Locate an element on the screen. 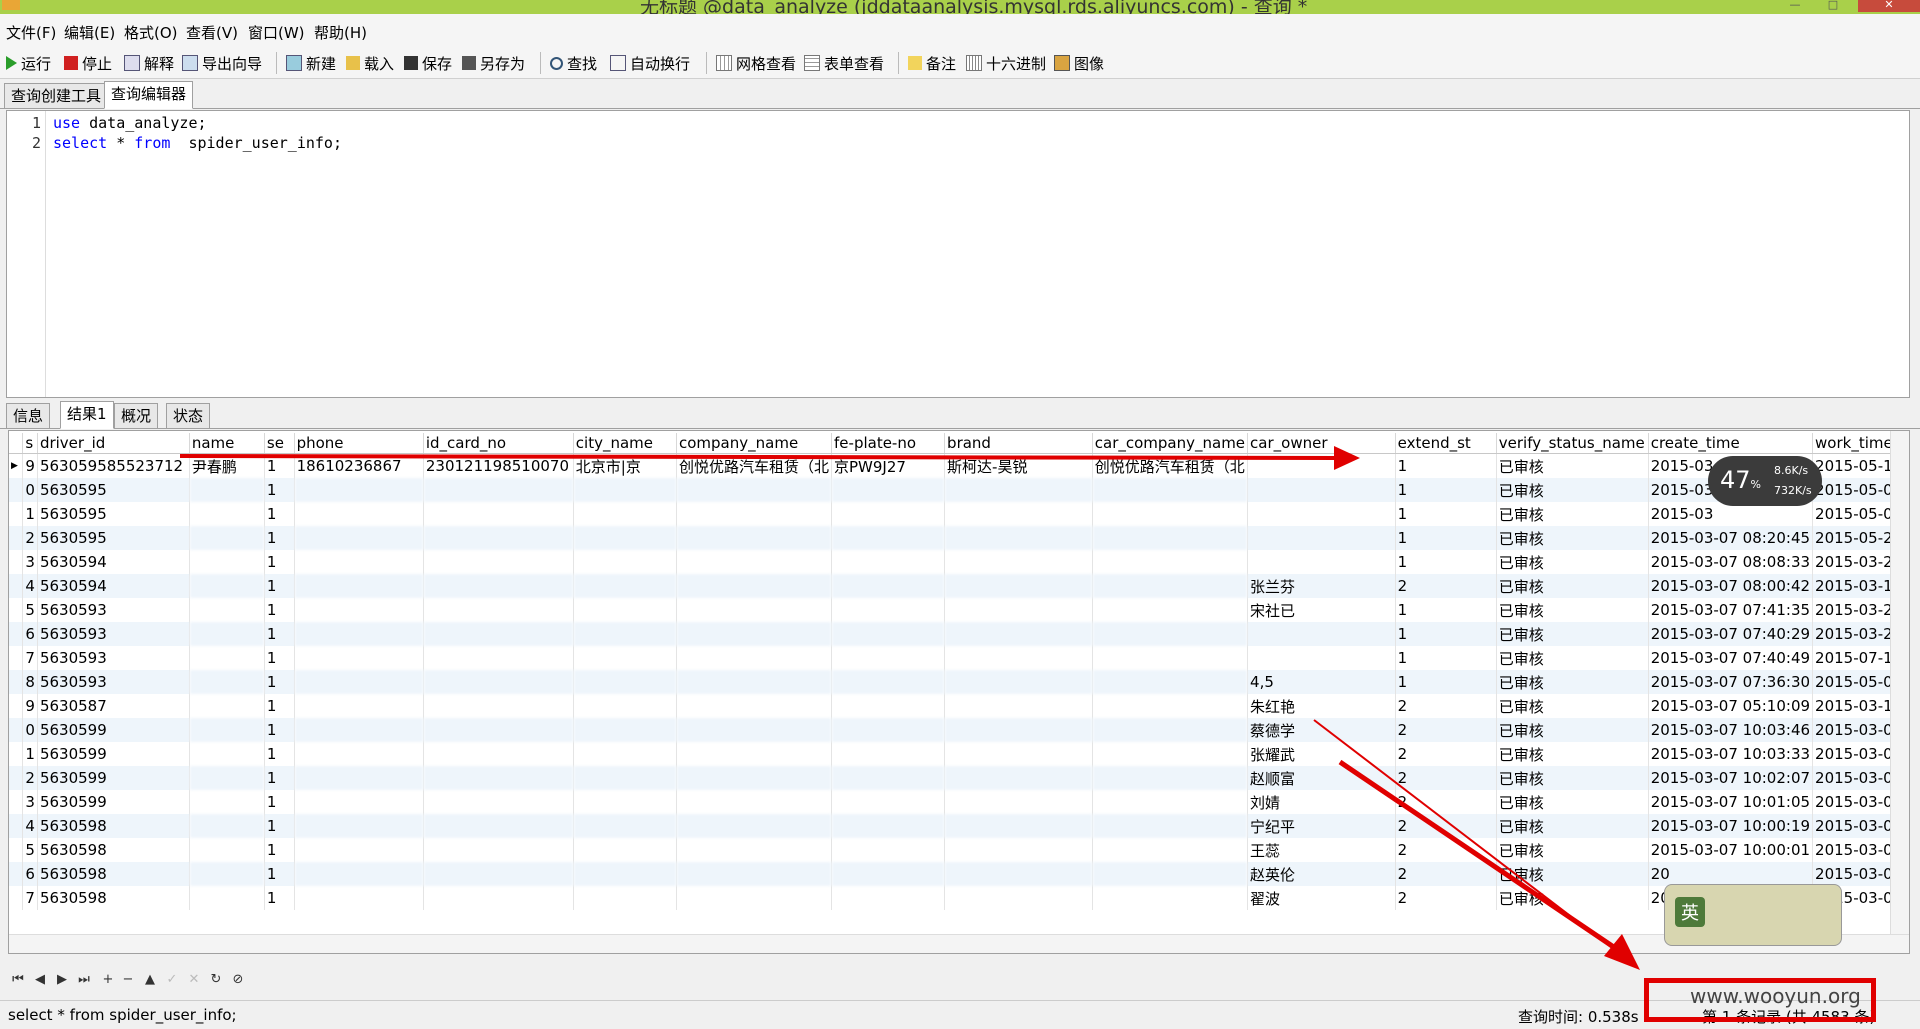  table-cell: 张兰芬 is located at coordinates (1321, 586).